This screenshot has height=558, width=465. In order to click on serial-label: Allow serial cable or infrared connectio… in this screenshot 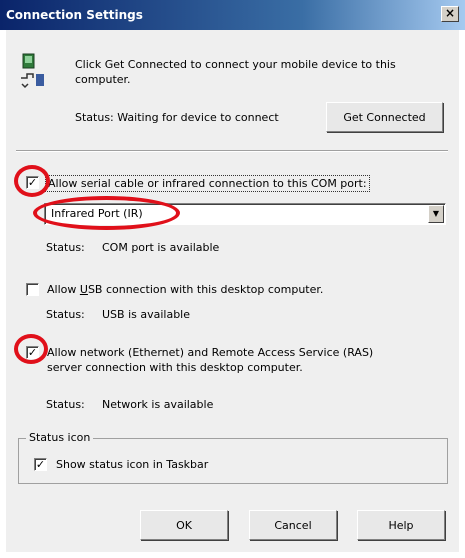, I will do `click(207, 183)`.